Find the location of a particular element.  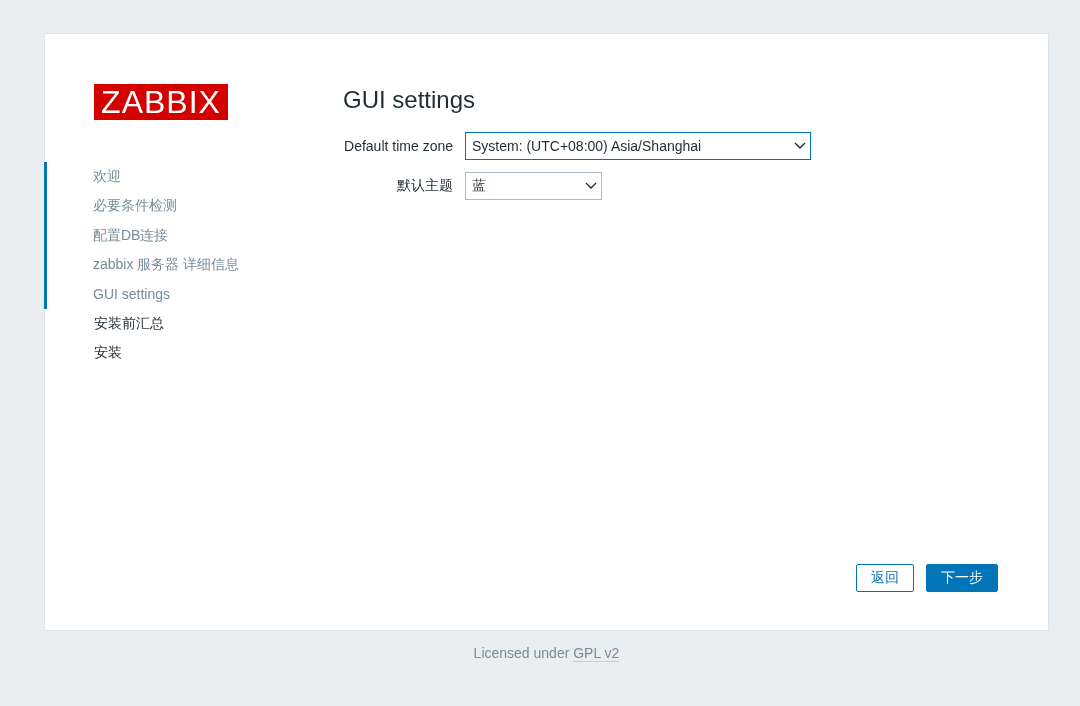

step-item: 安装前汇总 is located at coordinates (129, 323).